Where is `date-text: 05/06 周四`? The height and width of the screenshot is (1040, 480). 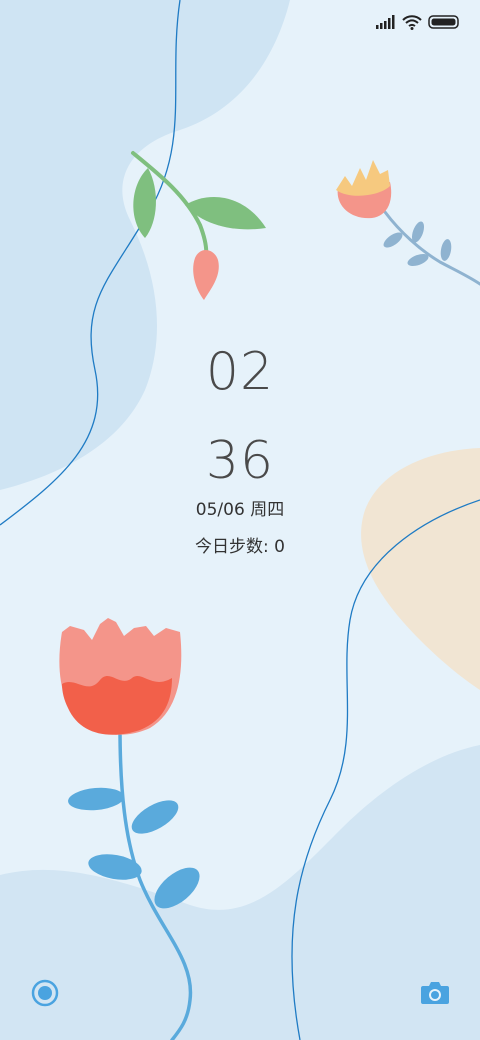 date-text: 05/06 周四 is located at coordinates (240, 510).